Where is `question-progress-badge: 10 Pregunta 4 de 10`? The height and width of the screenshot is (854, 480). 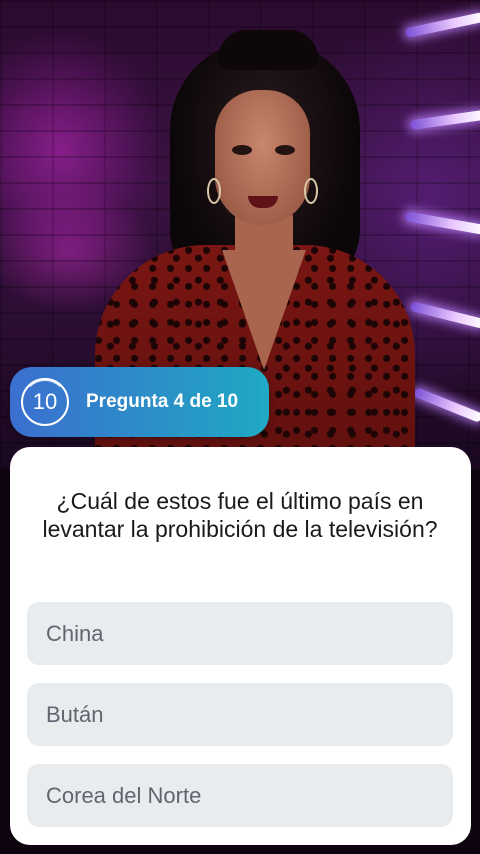
question-progress-badge: 10 Pregunta 4 de 10 is located at coordinates (139, 402).